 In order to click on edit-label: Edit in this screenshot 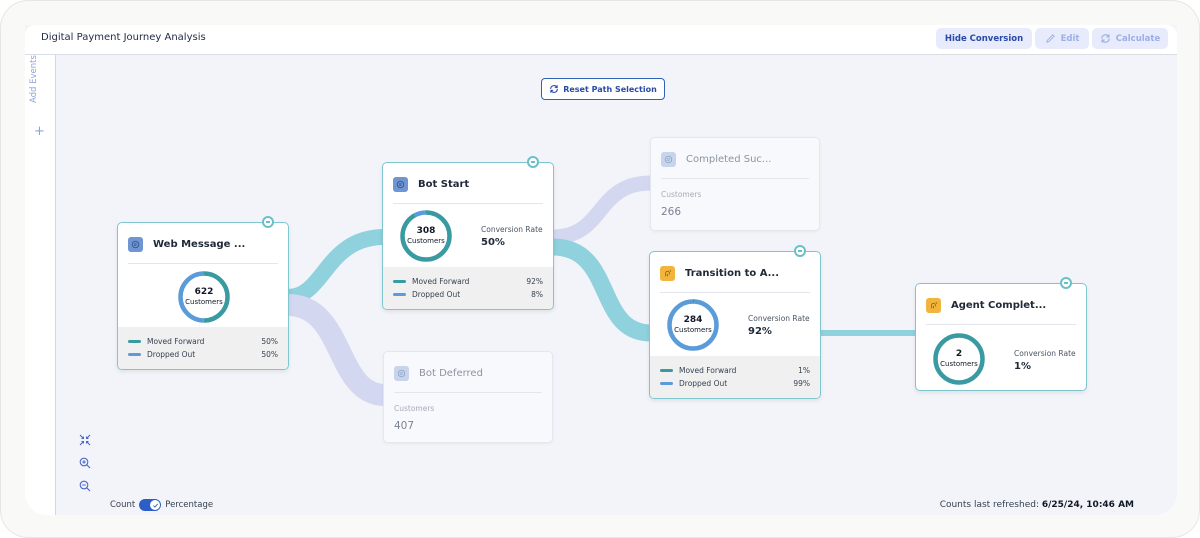, I will do `click(1070, 38)`.